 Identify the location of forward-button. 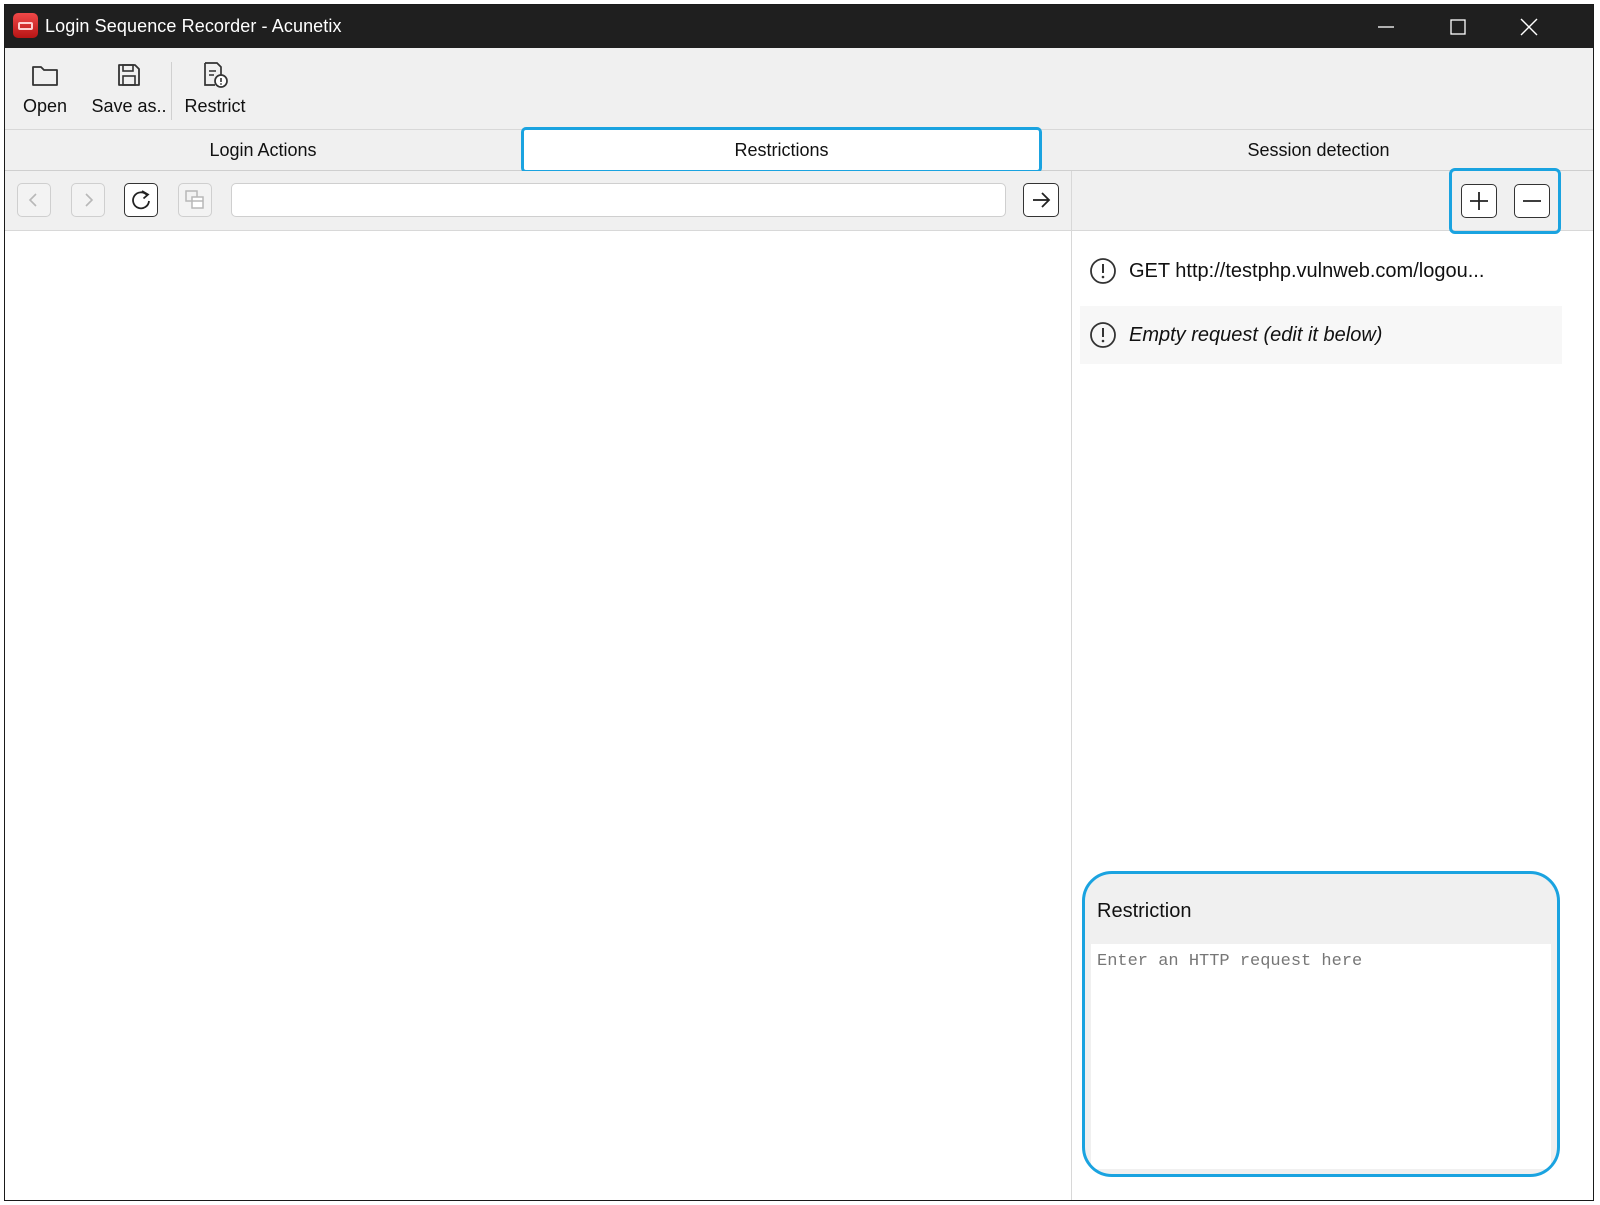
(88, 200).